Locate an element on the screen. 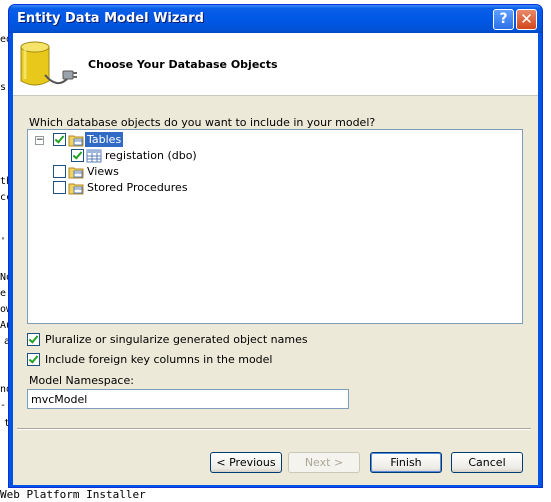 The image size is (551, 502). previous-button: < Previous is located at coordinates (246, 462).